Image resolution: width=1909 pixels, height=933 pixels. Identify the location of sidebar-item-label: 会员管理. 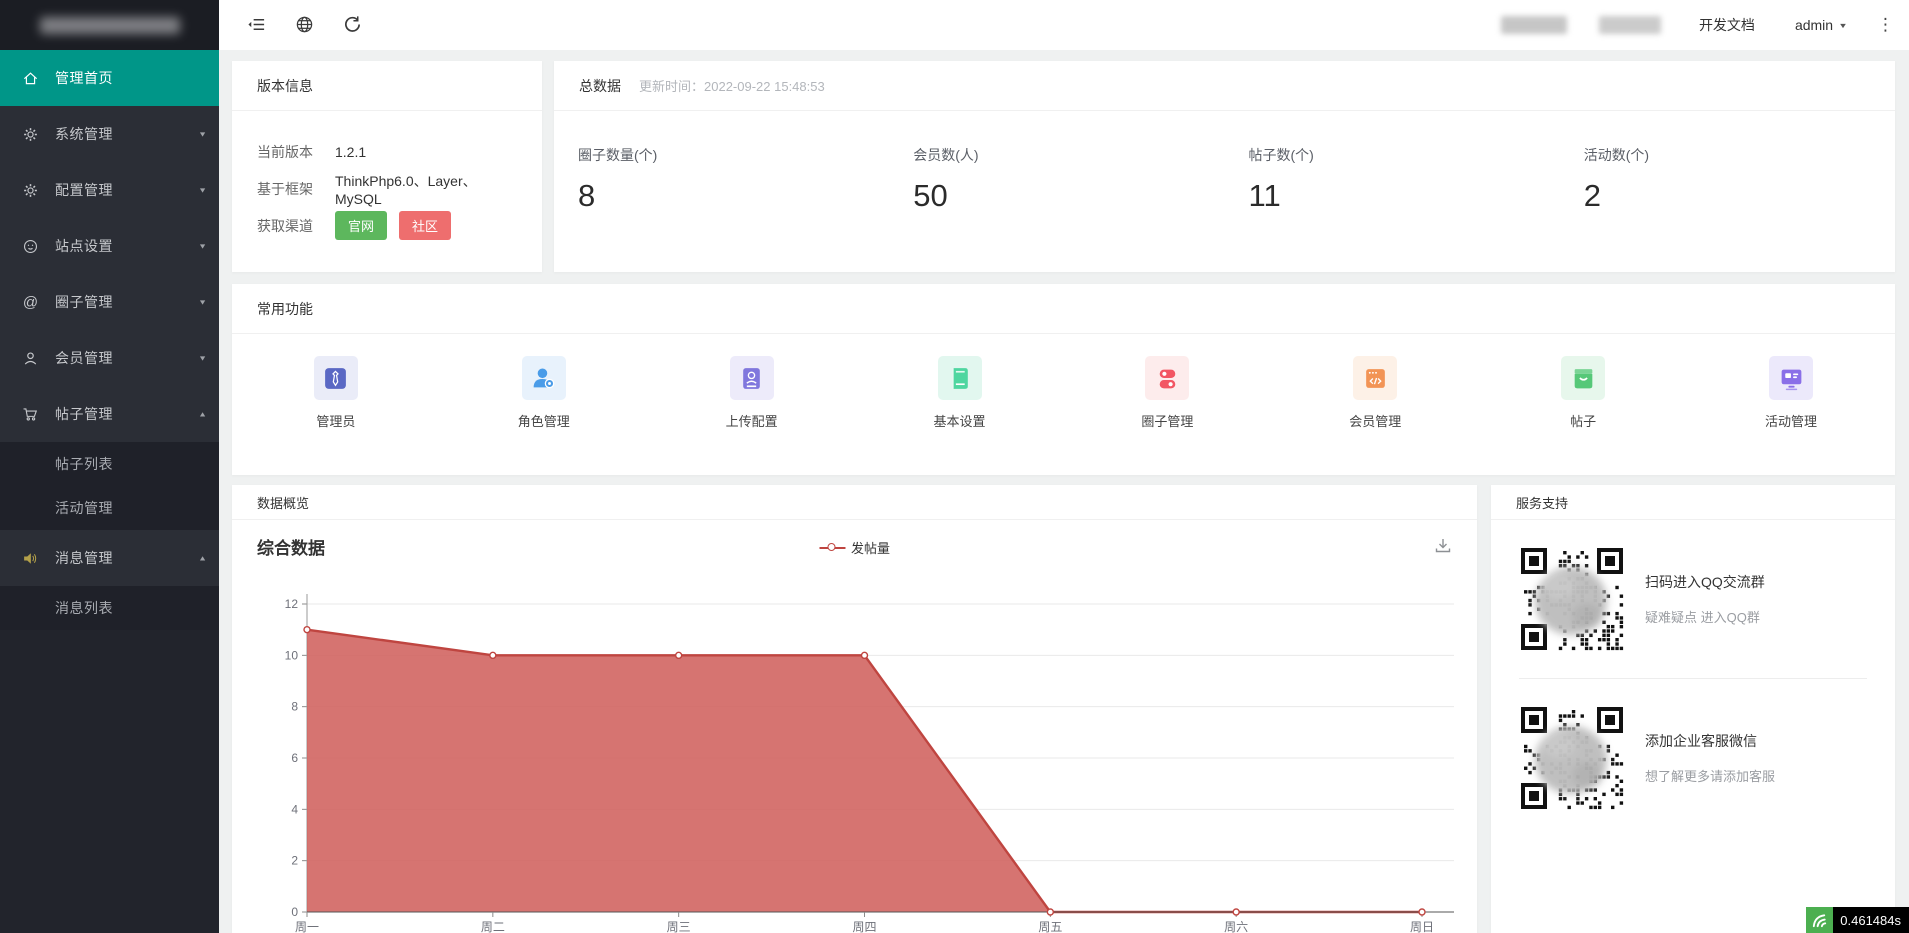
(84, 358).